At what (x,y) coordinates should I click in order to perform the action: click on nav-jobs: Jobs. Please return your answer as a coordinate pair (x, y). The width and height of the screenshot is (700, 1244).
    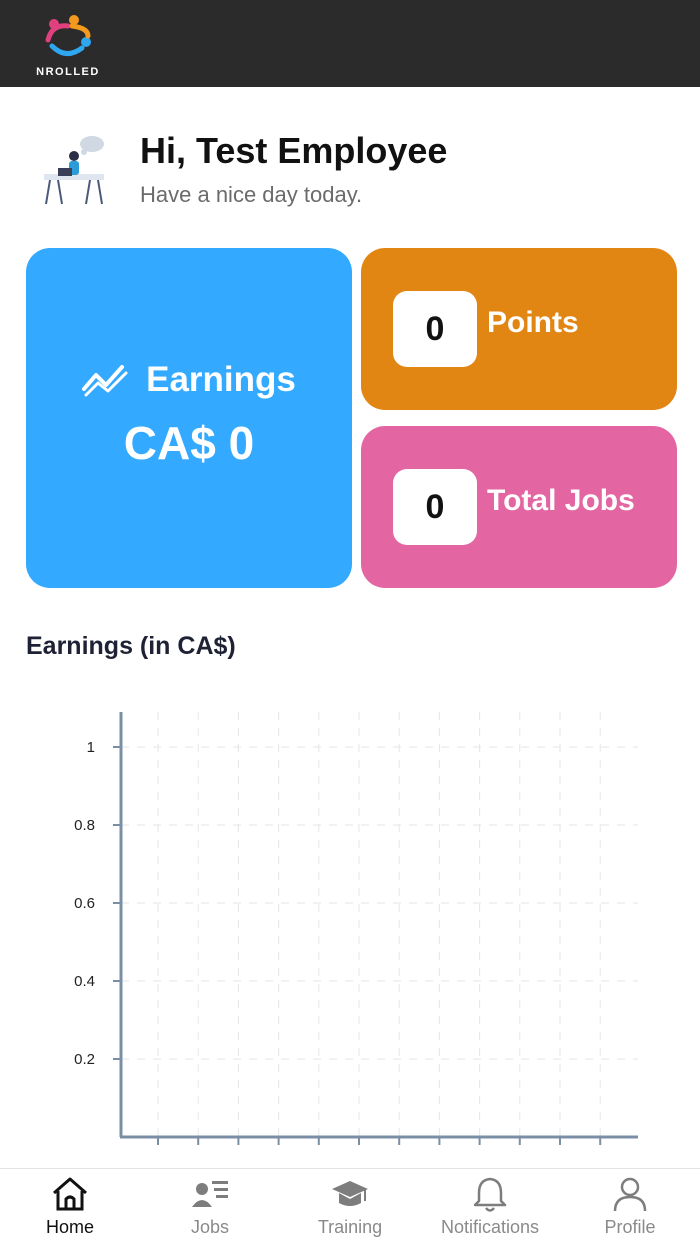
    Looking at the image, I should click on (210, 1206).